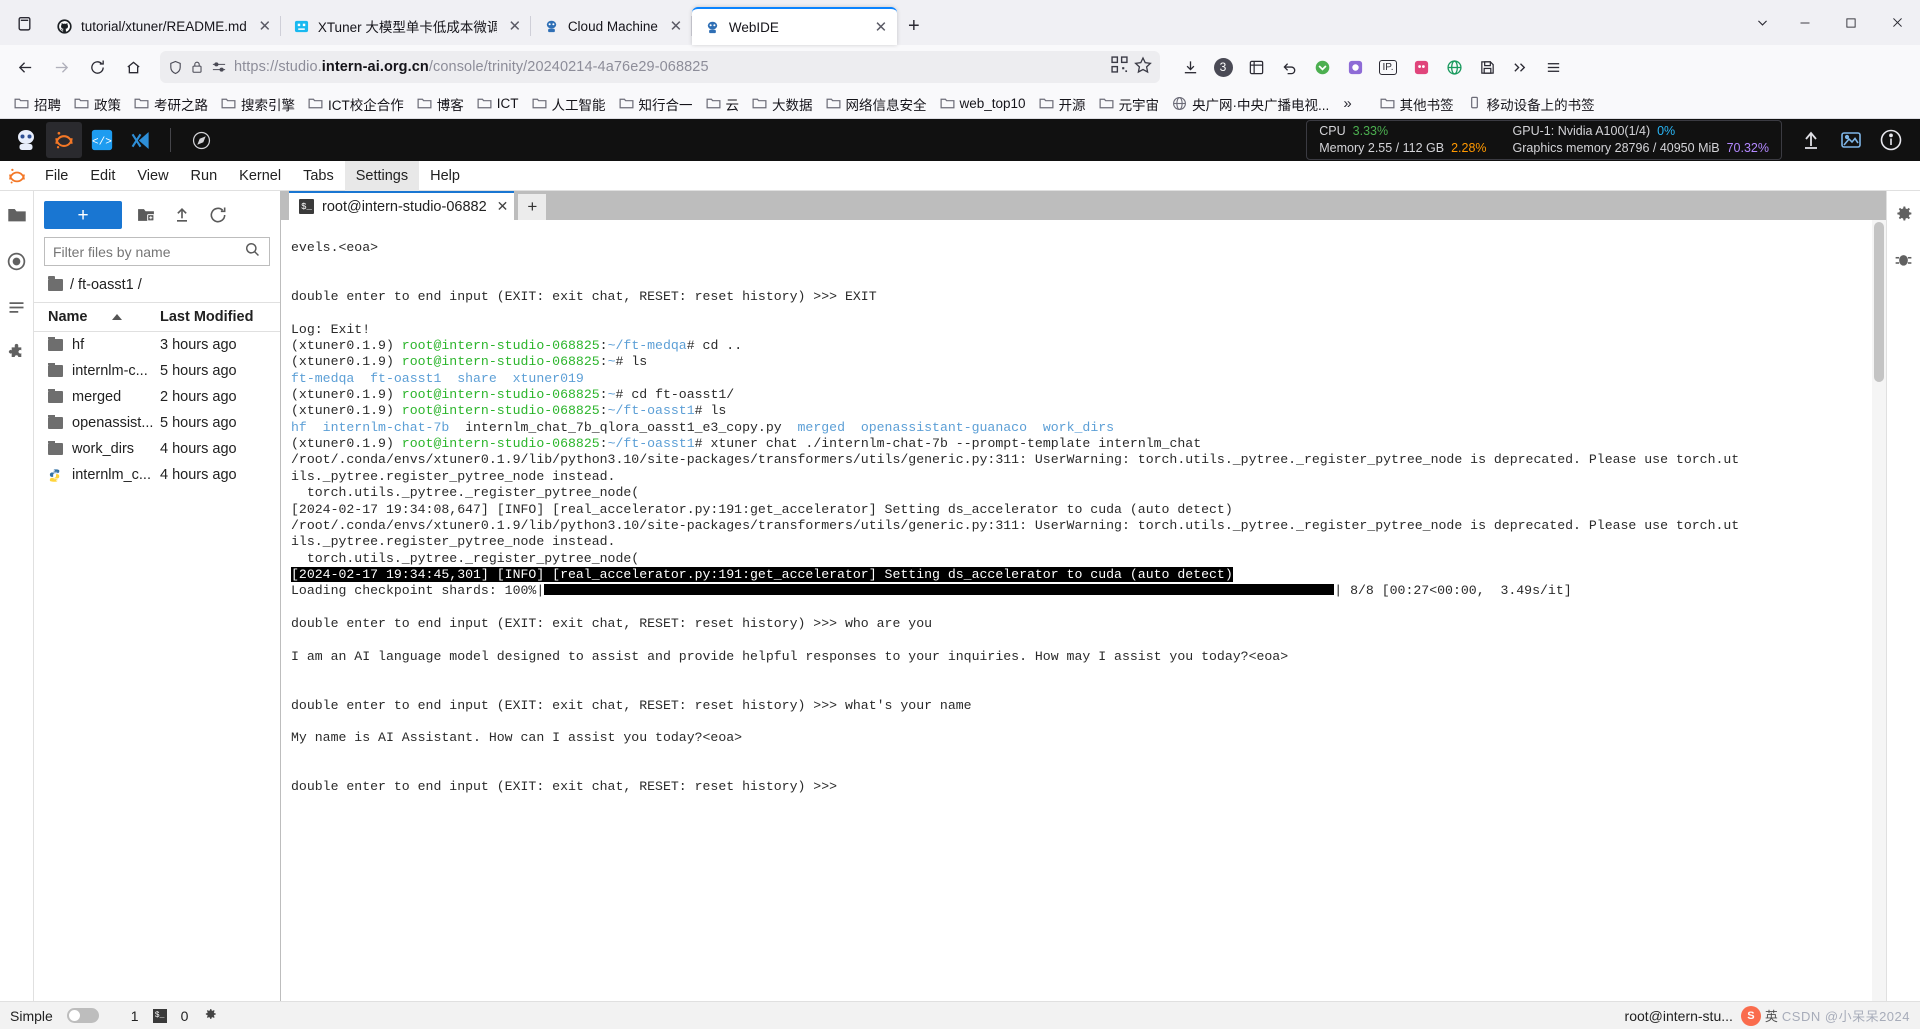  What do you see at coordinates (17, 215) in the screenshot?
I see `file-browser-icon` at bounding box center [17, 215].